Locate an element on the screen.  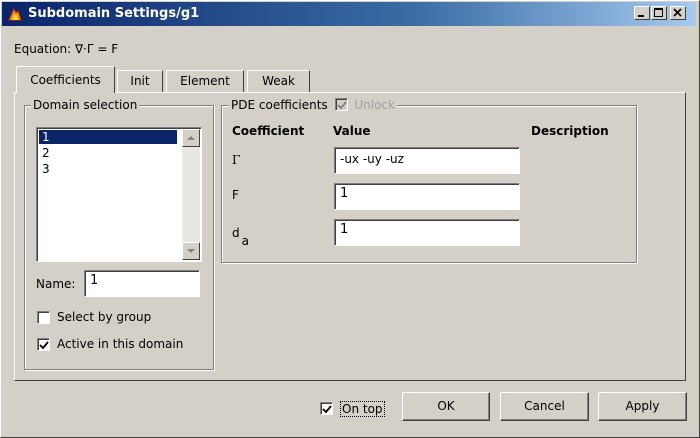
tab-weak: Weak is located at coordinates (278, 81).